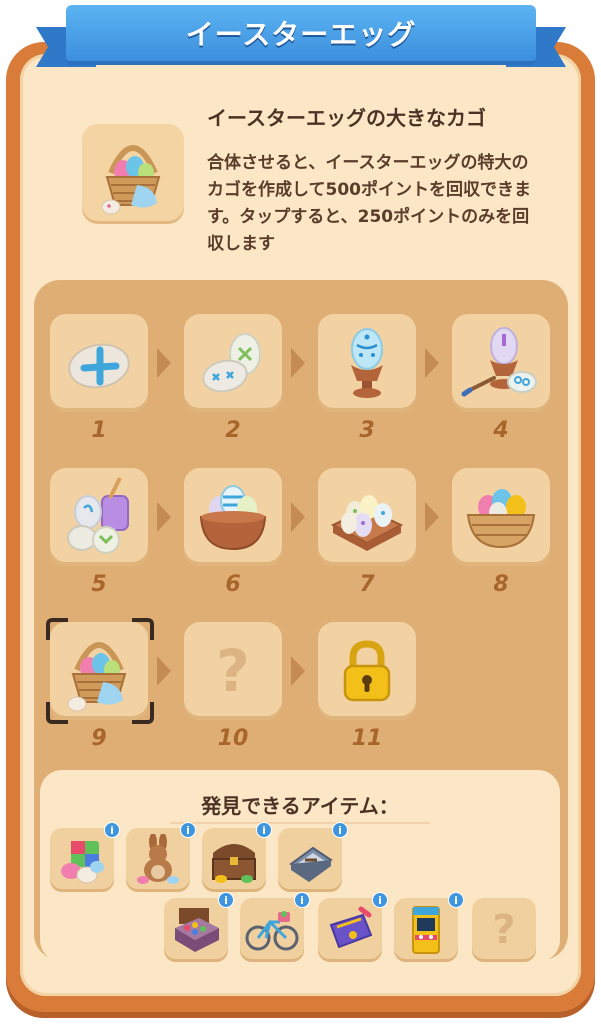  I want to click on egg-basket-icon, so click(501, 519).